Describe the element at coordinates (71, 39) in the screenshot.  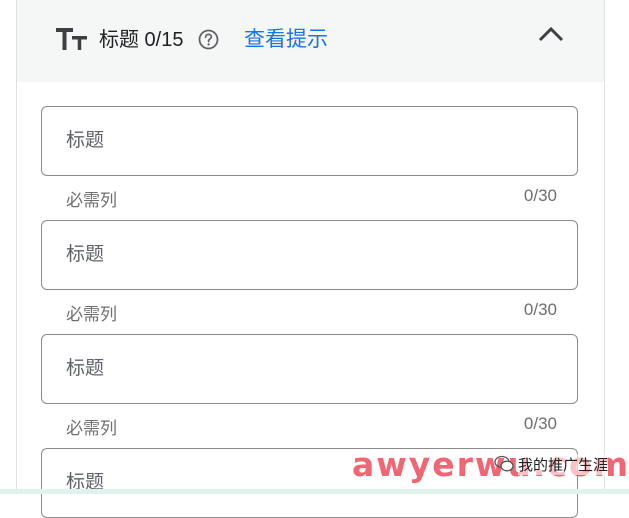
I see `text-size-icon` at that location.